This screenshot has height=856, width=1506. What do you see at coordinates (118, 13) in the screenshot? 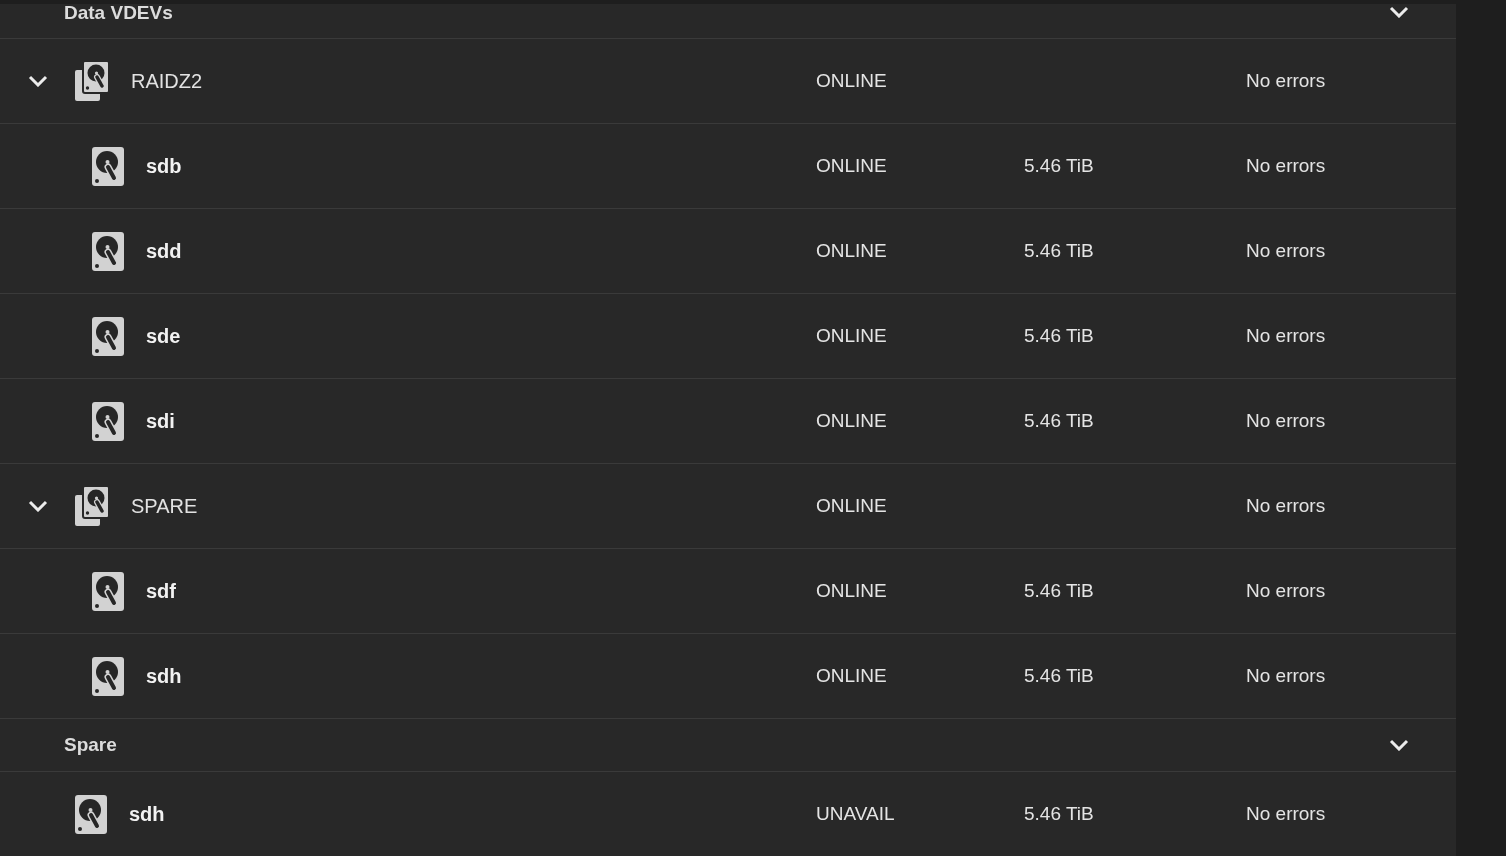
I see `section-title: Data VDEVs` at bounding box center [118, 13].